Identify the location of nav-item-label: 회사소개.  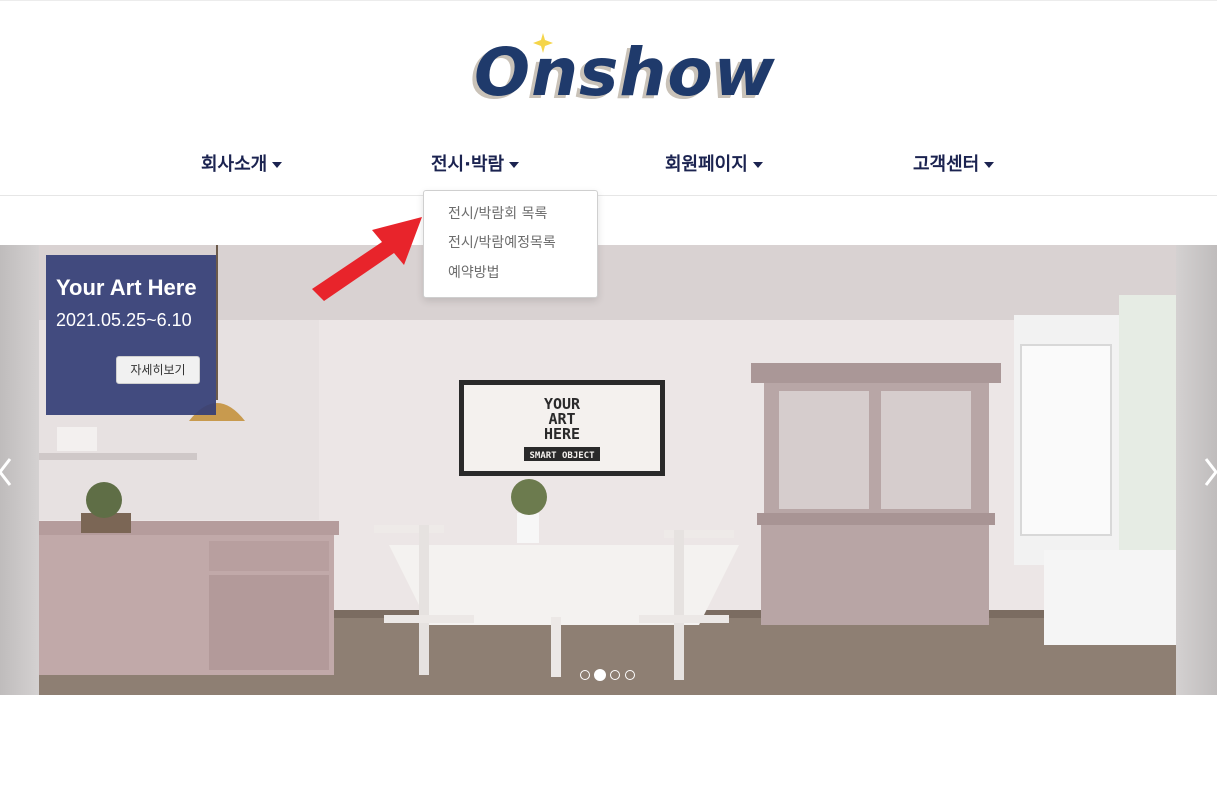
(234, 164).